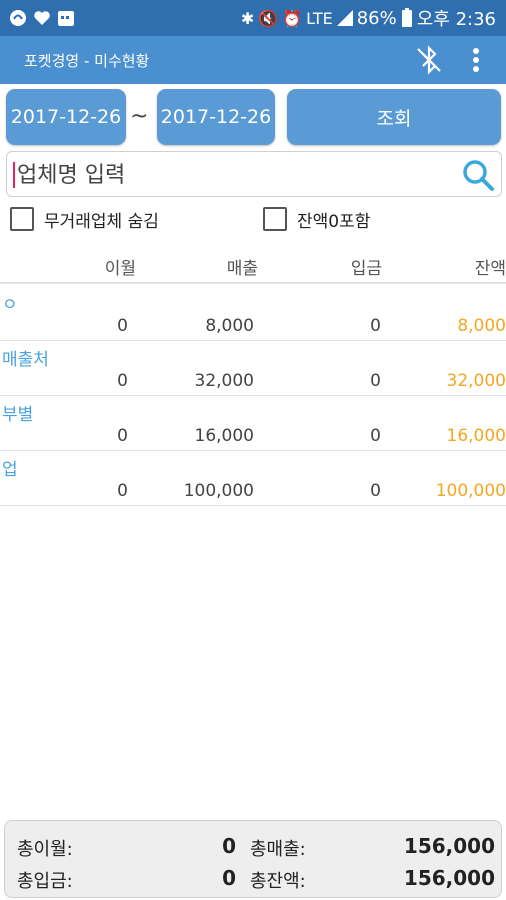 This screenshot has height=900, width=506. I want to click on company-name: 매출처, so click(25, 360).